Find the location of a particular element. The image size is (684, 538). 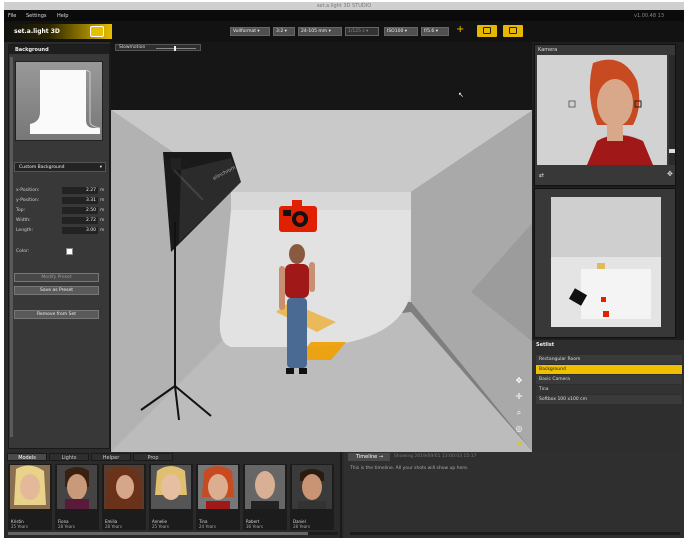

scrollbar-thumb is located at coordinates (158, 533).